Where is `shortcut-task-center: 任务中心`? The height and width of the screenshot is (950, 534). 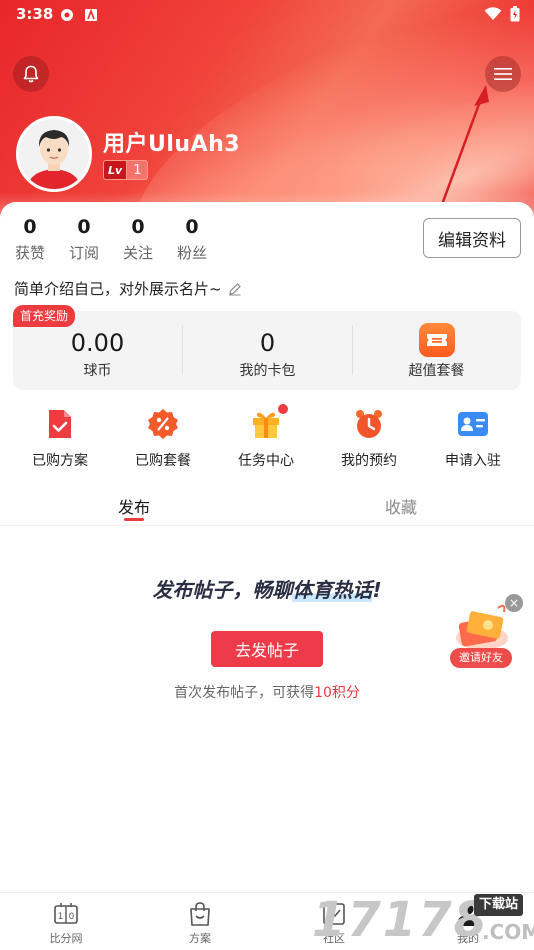 shortcut-task-center: 任务中心 is located at coordinates (266, 437).